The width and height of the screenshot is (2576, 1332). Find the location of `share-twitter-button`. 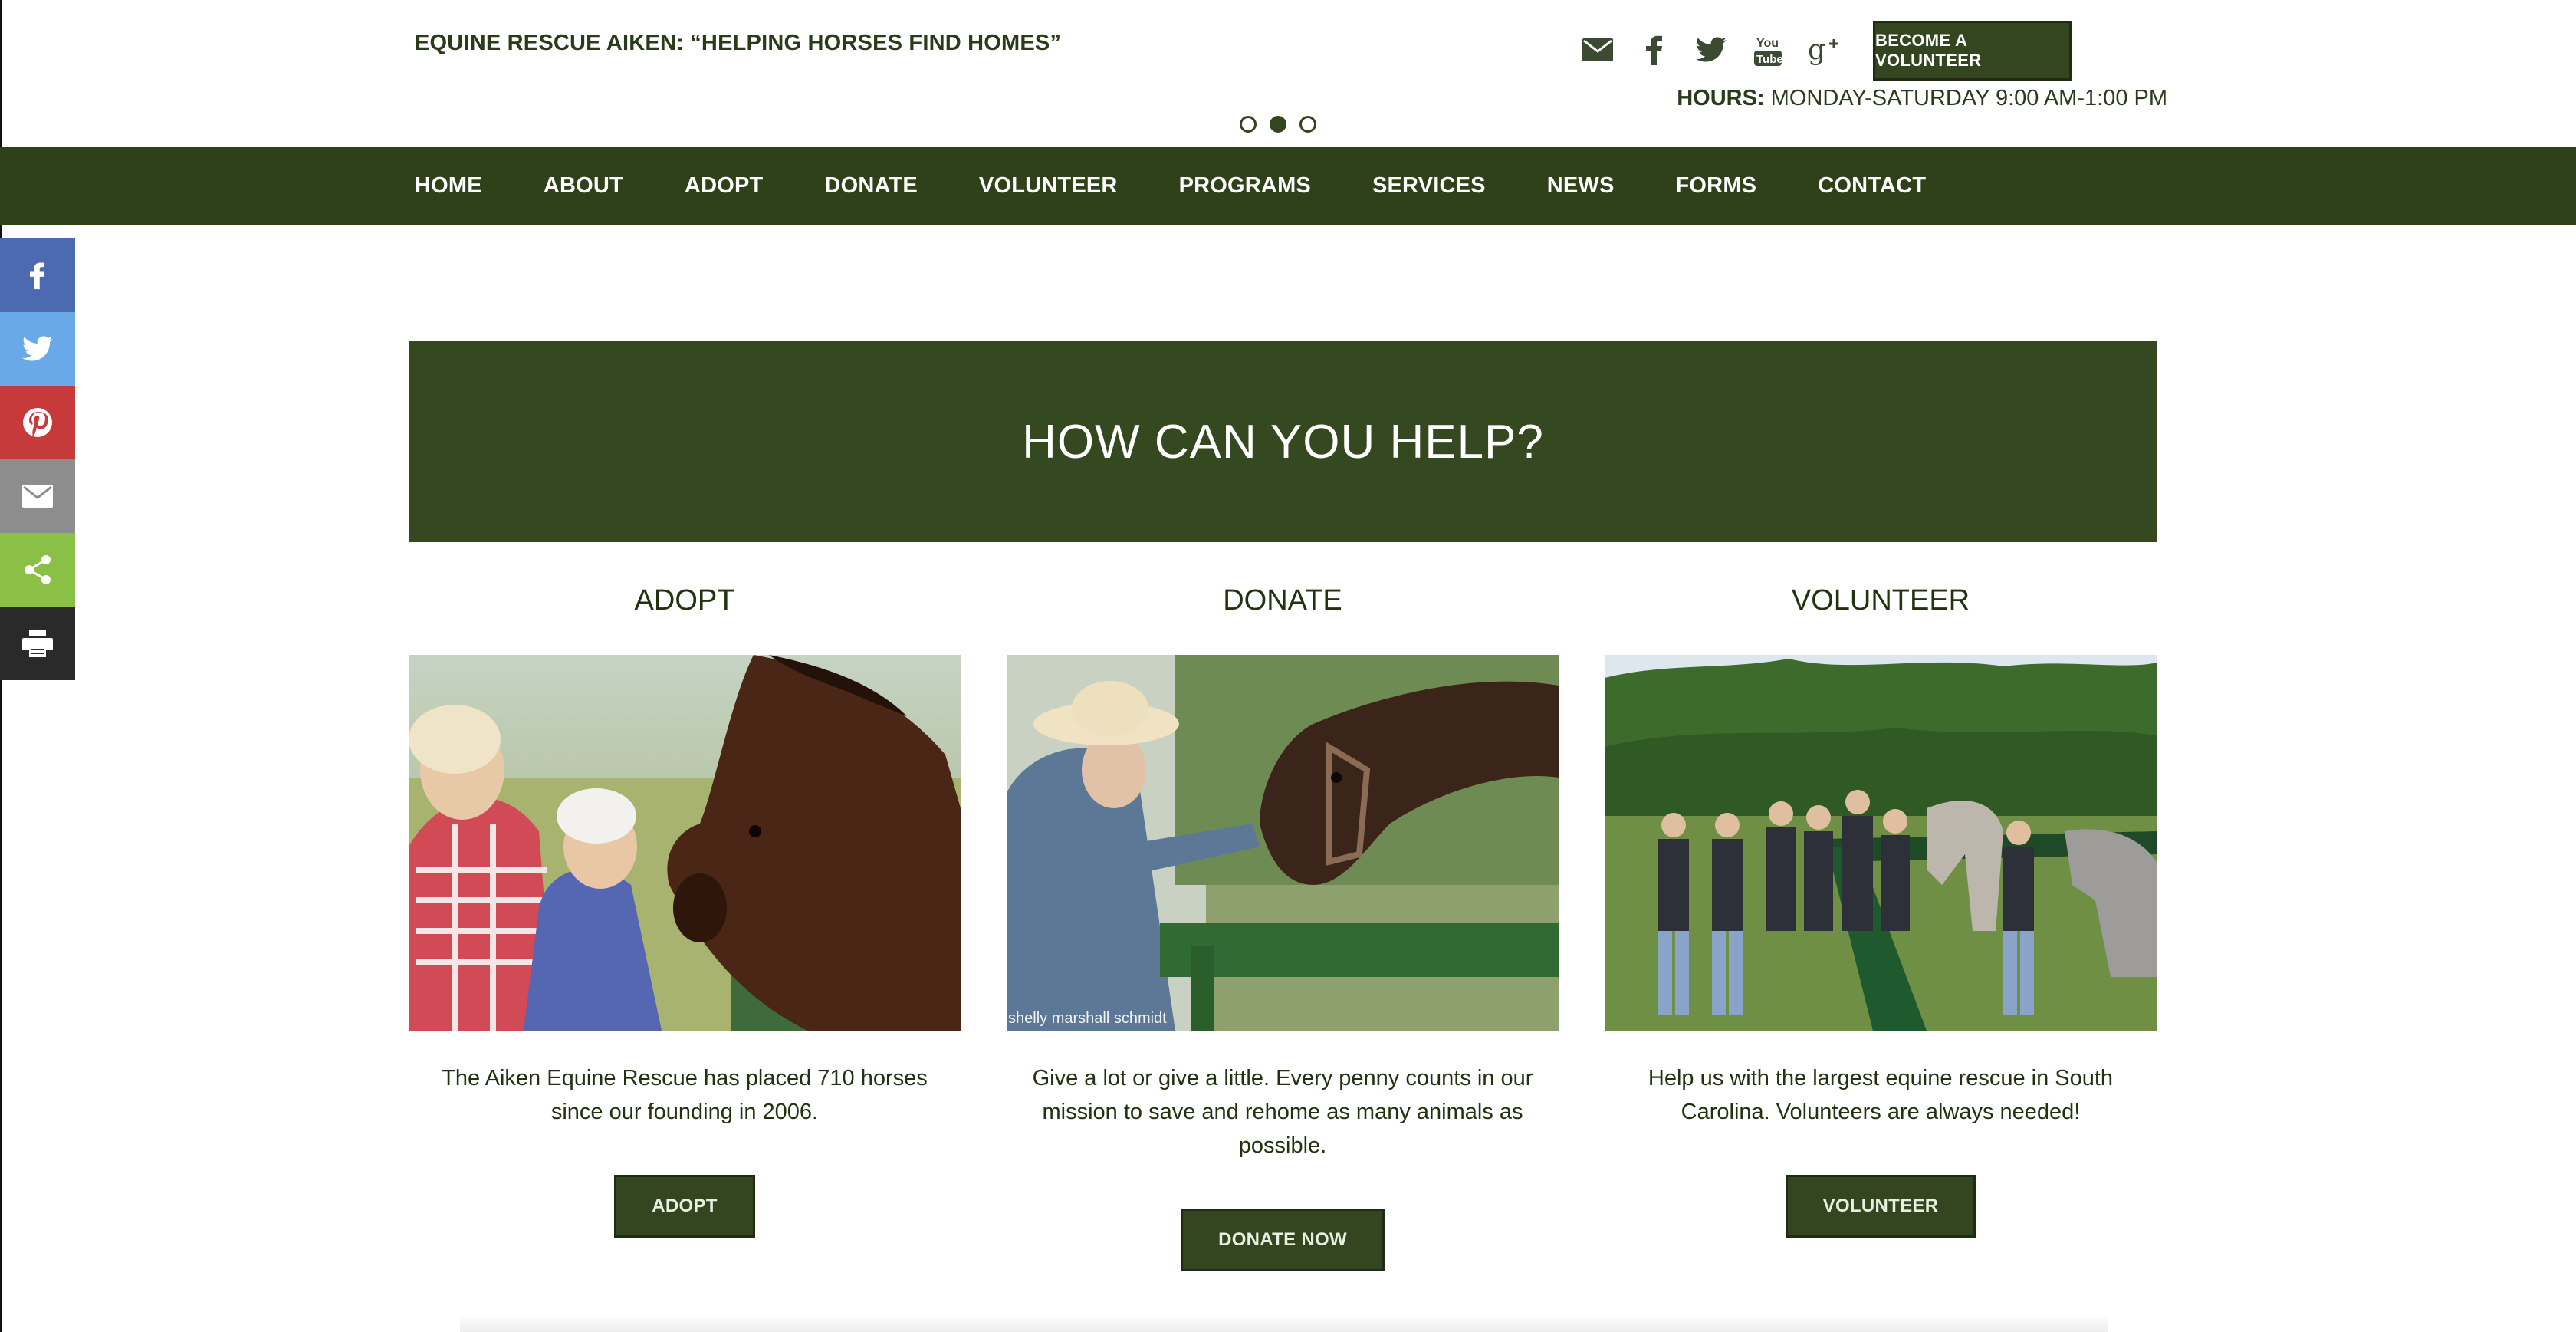

share-twitter-button is located at coordinates (37, 349).